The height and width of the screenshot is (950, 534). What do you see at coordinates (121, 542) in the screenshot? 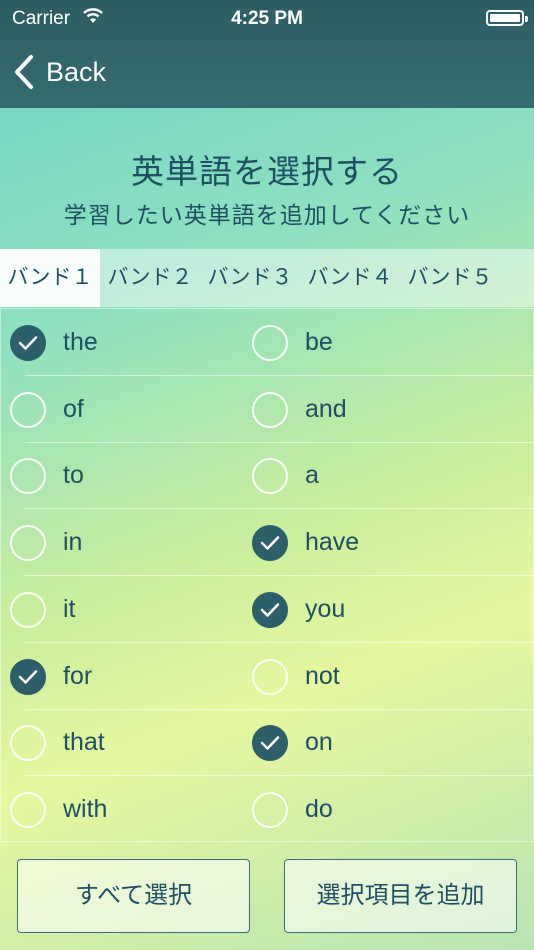
I see `word-item: in` at bounding box center [121, 542].